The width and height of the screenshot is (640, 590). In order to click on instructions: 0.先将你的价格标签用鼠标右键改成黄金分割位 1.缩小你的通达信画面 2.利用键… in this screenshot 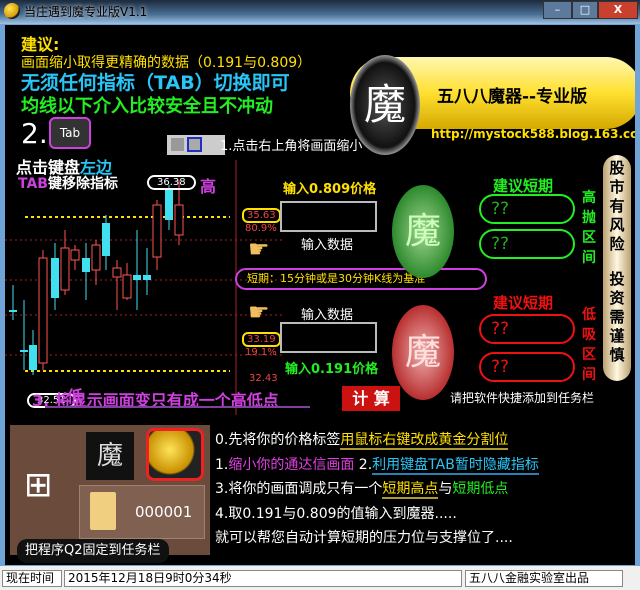, I will do `click(377, 489)`.